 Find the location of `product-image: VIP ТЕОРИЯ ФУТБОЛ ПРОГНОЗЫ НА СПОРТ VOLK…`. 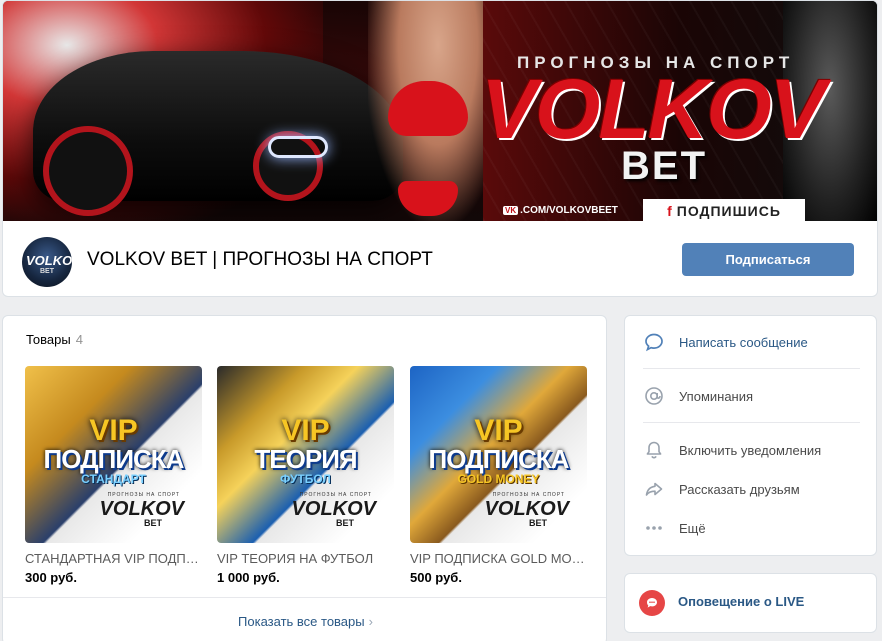

product-image: VIP ТЕОРИЯ ФУТБОЛ ПРОГНОЗЫ НА СПОРТ VOLK… is located at coordinates (305, 454).